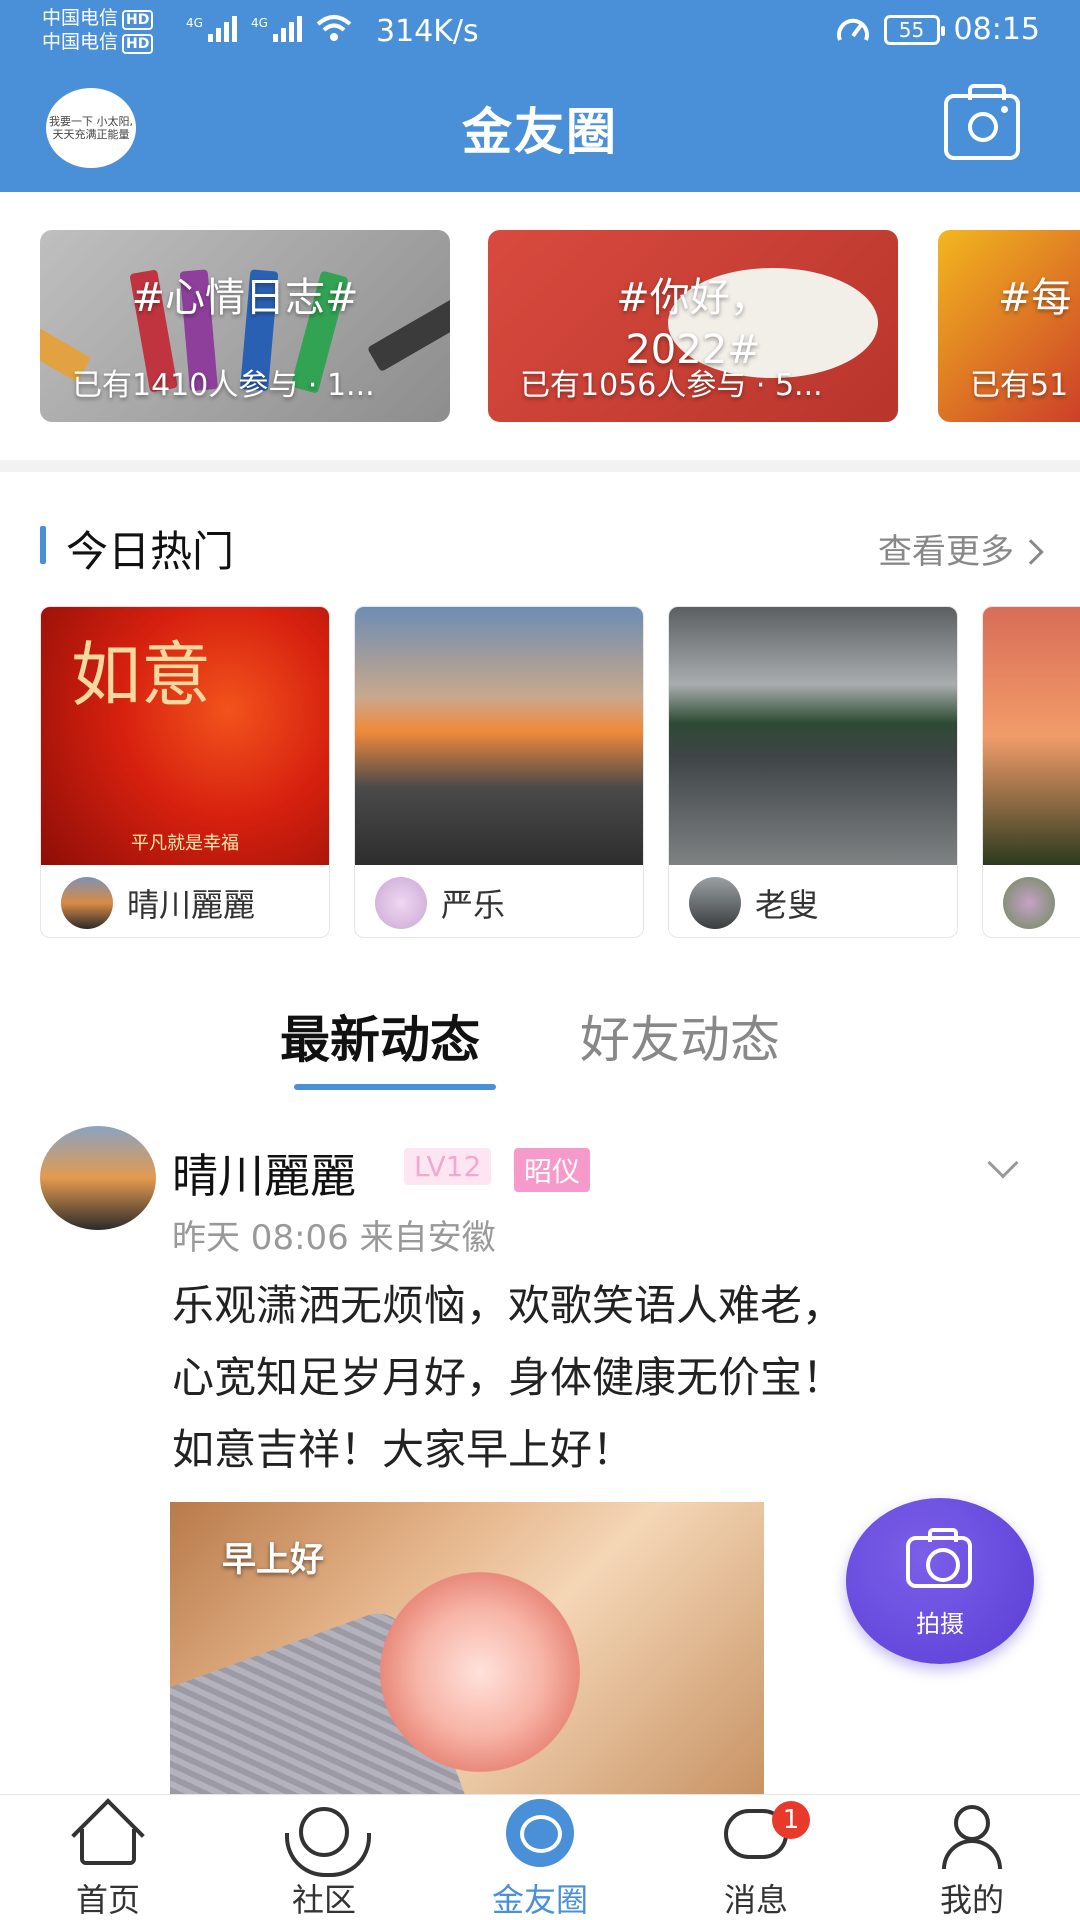 The image size is (1080, 1920). I want to click on post-author: 晴川麗麗, so click(264, 1173).